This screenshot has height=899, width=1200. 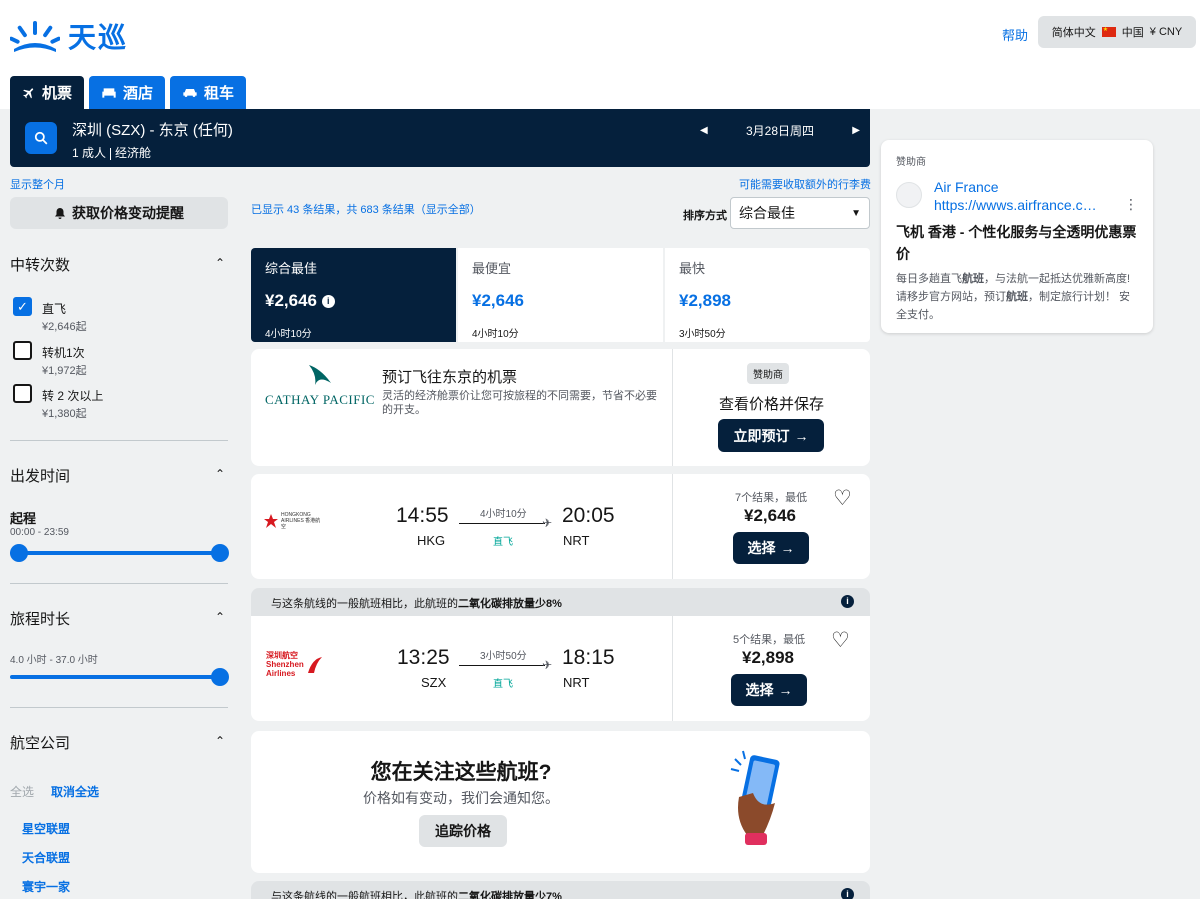 I want to click on stops-two-plus-checkbox, so click(x=22, y=393).